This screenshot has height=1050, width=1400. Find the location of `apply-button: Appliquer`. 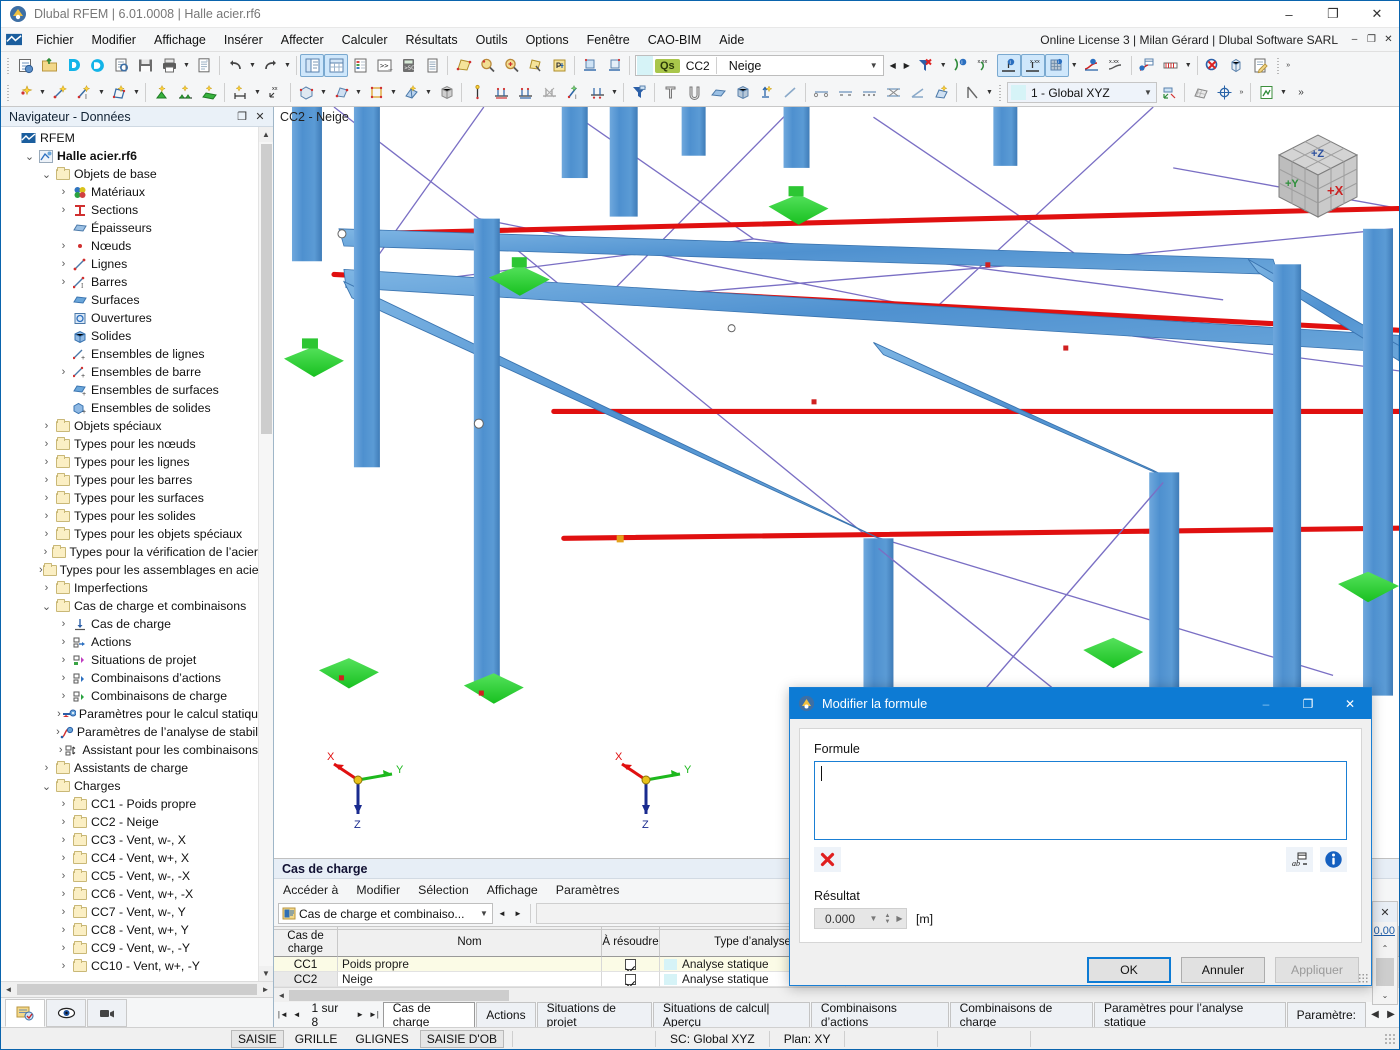

apply-button: Appliquer is located at coordinates (1317, 970).